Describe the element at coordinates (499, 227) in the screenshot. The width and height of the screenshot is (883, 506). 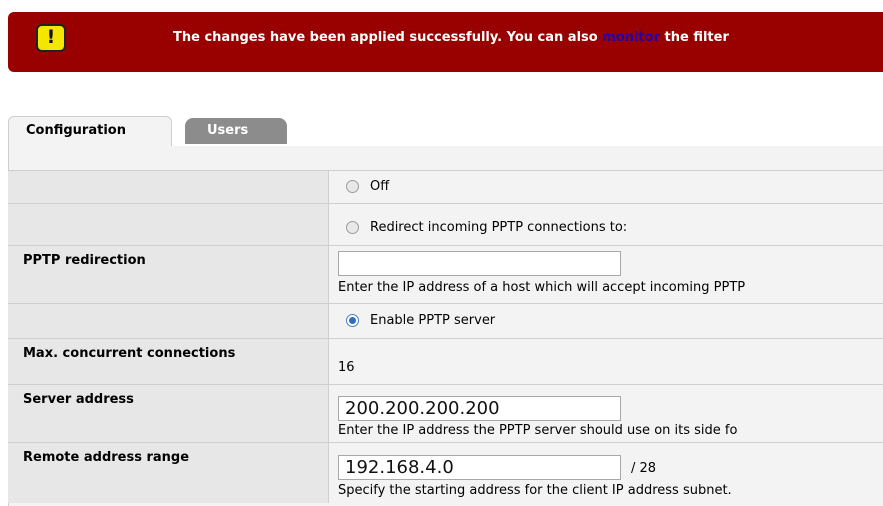
I see `radio-redirect-label: Redirect incoming PPTP connections to:` at that location.